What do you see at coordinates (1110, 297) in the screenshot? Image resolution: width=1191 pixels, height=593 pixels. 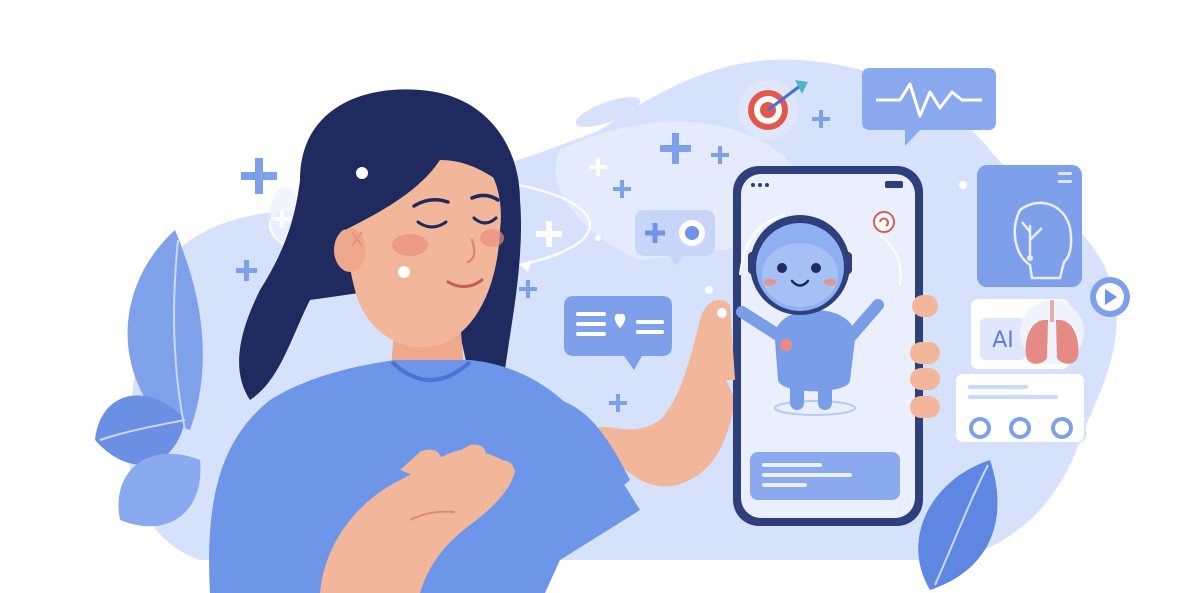 I see `play-button-icon` at bounding box center [1110, 297].